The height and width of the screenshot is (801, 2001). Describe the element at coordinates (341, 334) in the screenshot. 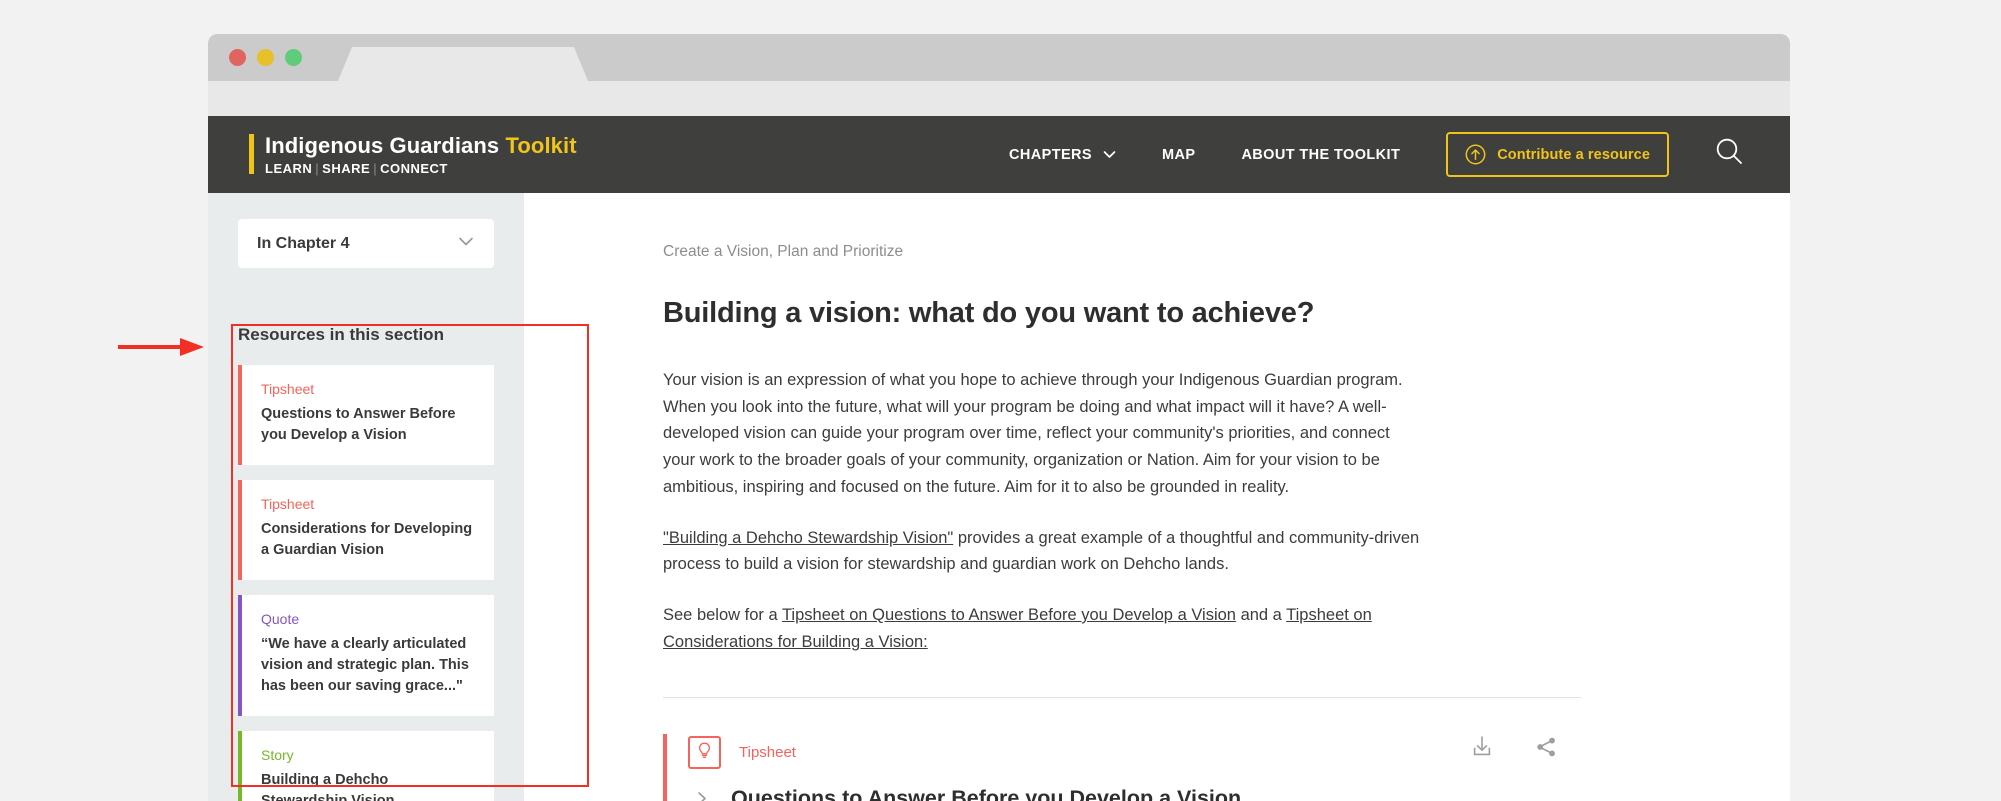

I see `resources-panel-title: Resources in this section` at that location.